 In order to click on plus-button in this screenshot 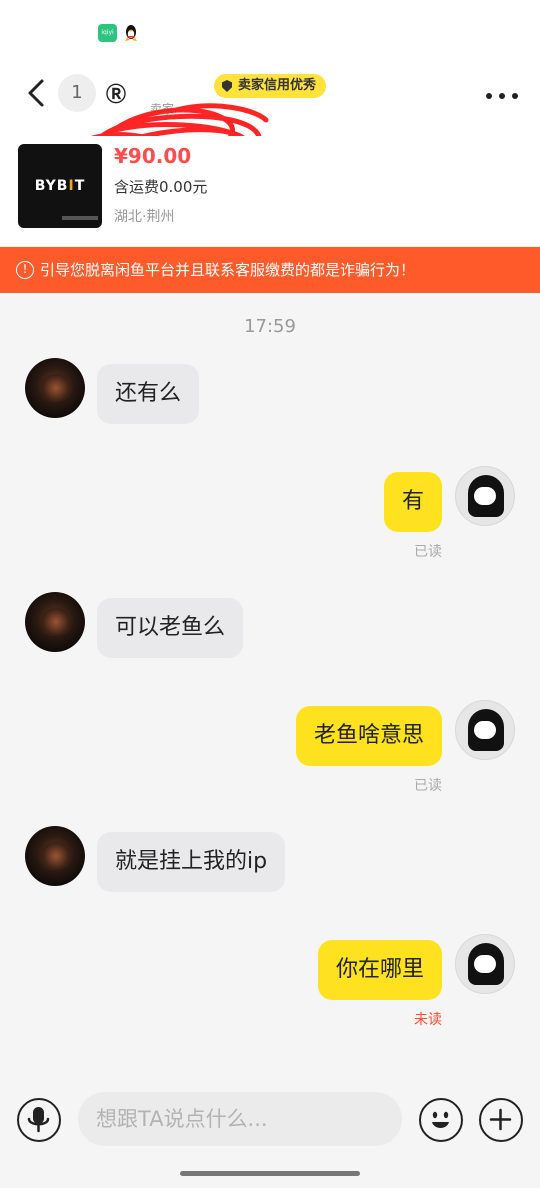, I will do `click(501, 1120)`.